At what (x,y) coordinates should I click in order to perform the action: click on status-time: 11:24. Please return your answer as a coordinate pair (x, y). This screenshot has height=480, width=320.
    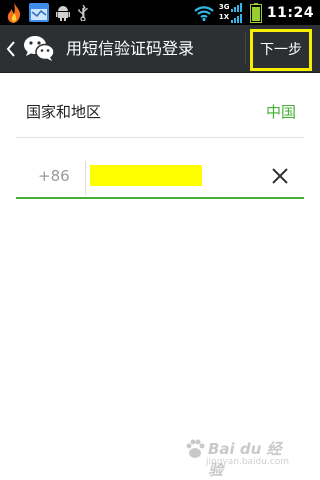
    Looking at the image, I should click on (290, 12).